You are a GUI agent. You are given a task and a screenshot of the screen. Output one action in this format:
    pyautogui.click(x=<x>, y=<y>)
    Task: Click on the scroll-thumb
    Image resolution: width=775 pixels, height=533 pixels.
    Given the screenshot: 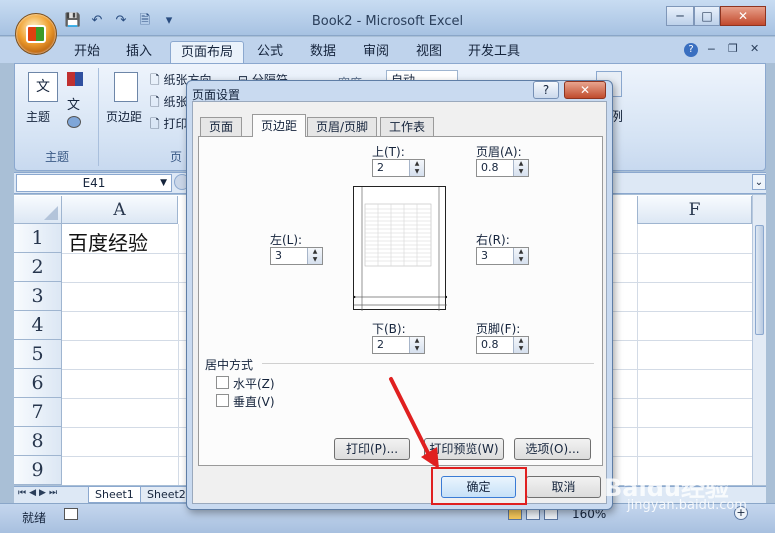 What is the action you would take?
    pyautogui.click(x=759, y=280)
    